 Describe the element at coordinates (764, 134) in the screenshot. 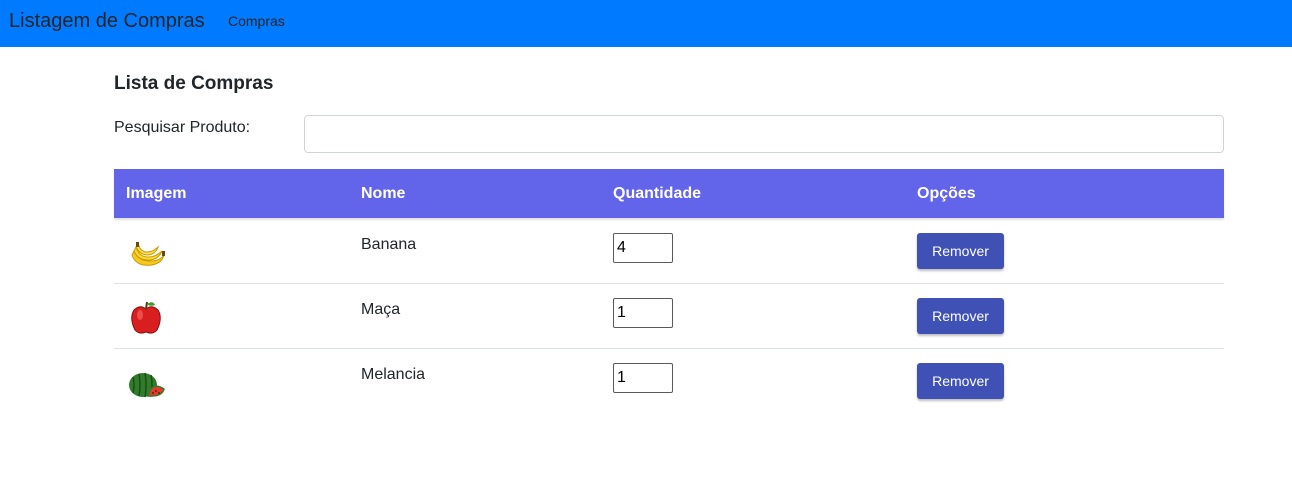

I see `search-input` at that location.